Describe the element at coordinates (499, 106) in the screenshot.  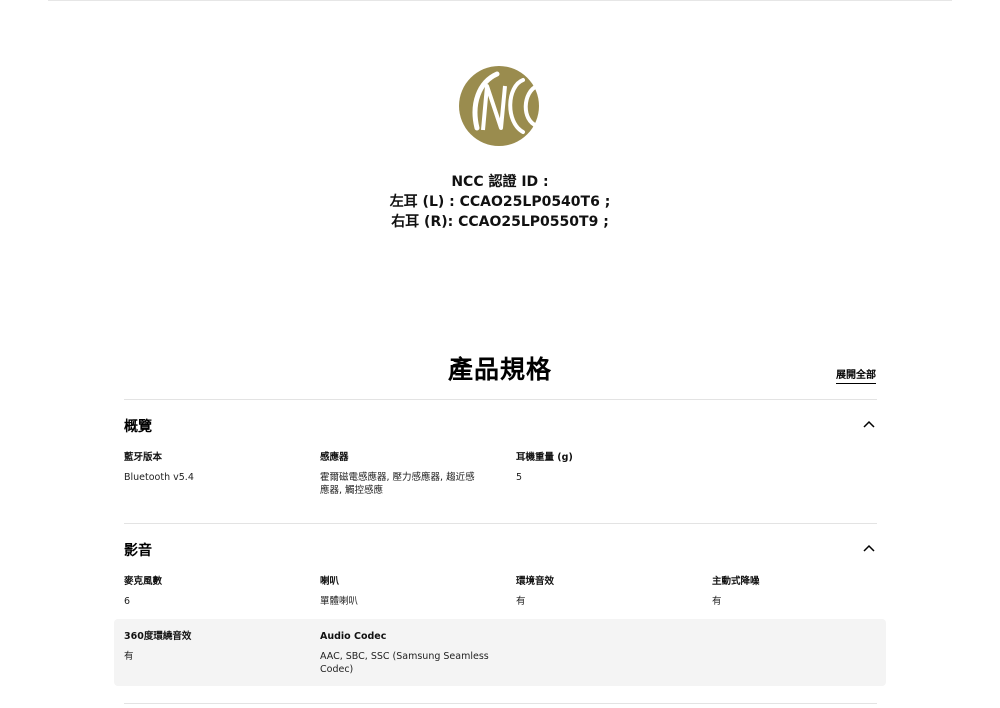
I see `ncc-certification-logo` at that location.